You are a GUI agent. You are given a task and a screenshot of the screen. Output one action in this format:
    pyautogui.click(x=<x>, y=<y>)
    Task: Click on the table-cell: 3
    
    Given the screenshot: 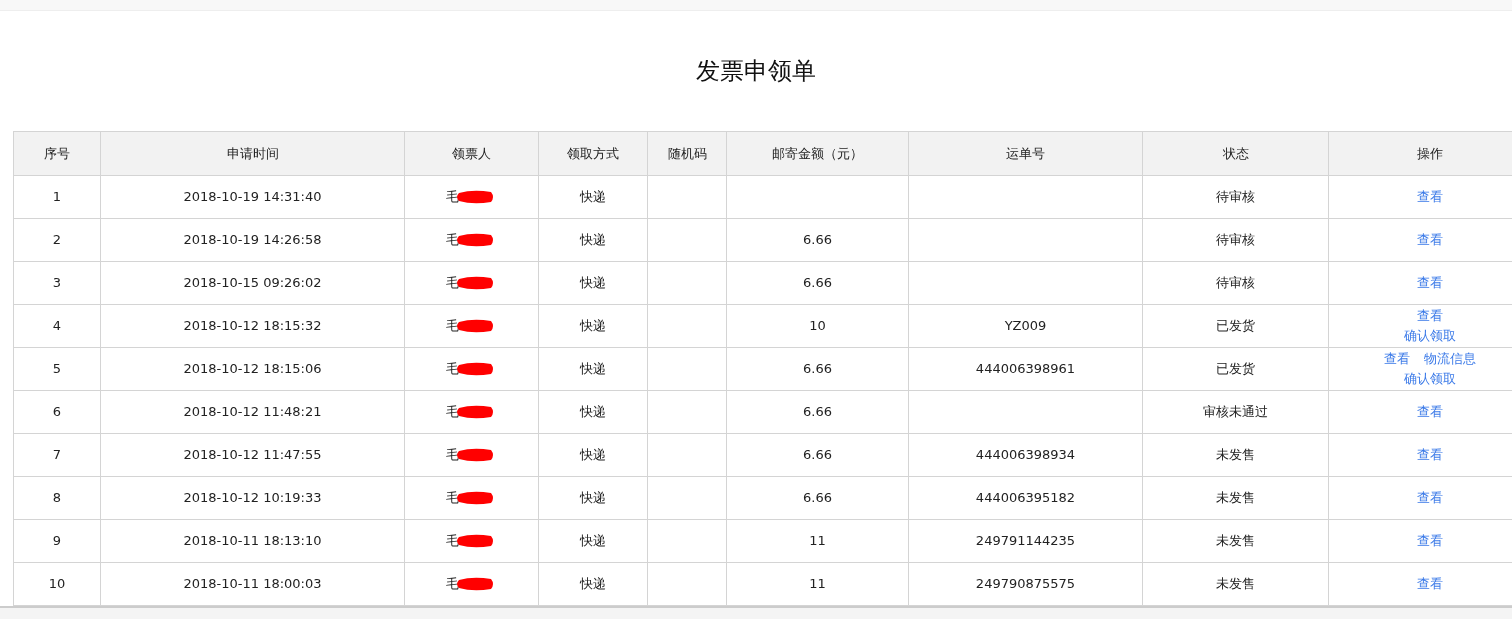 What is the action you would take?
    pyautogui.click(x=57, y=283)
    